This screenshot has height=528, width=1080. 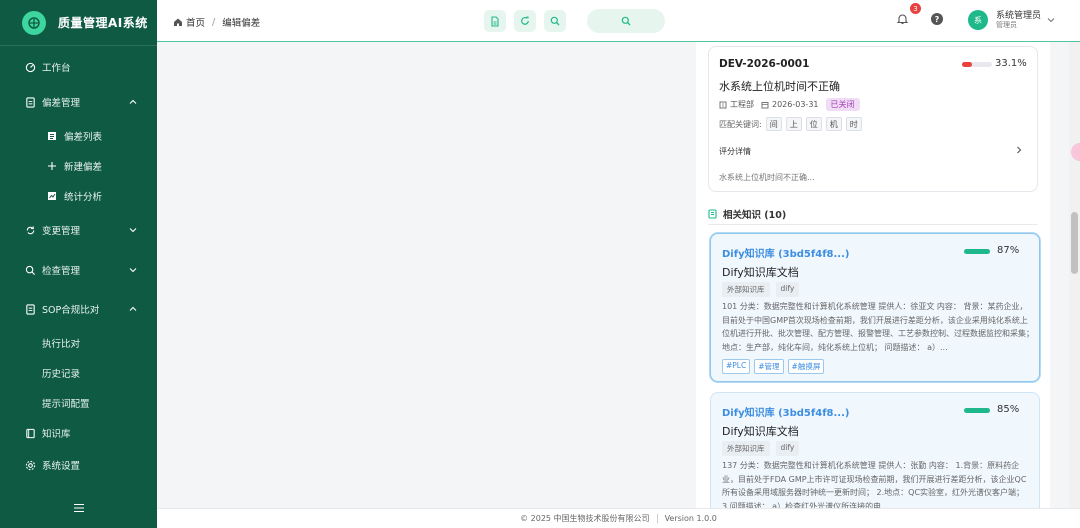 I want to click on global-search, so click(x=626, y=21).